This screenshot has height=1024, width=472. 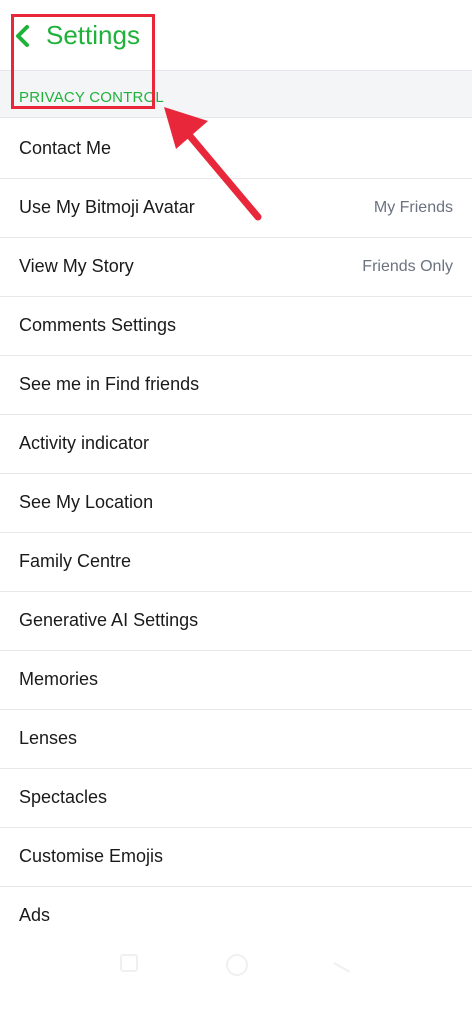 I want to click on back-triangle-icon, so click(x=342, y=963).